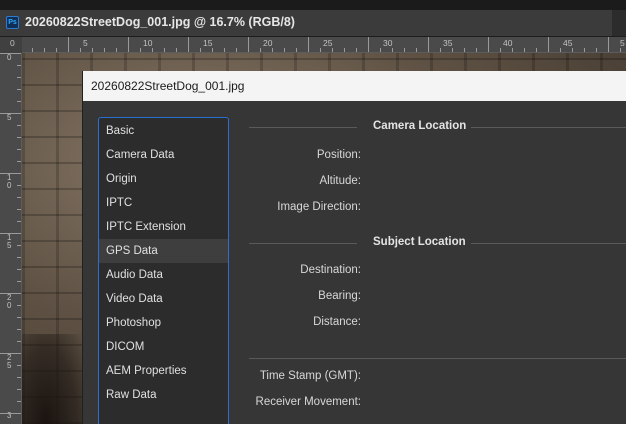 This screenshot has width=626, height=424. Describe the element at coordinates (337, 322) in the screenshot. I see `distance-label: Distance:` at that location.